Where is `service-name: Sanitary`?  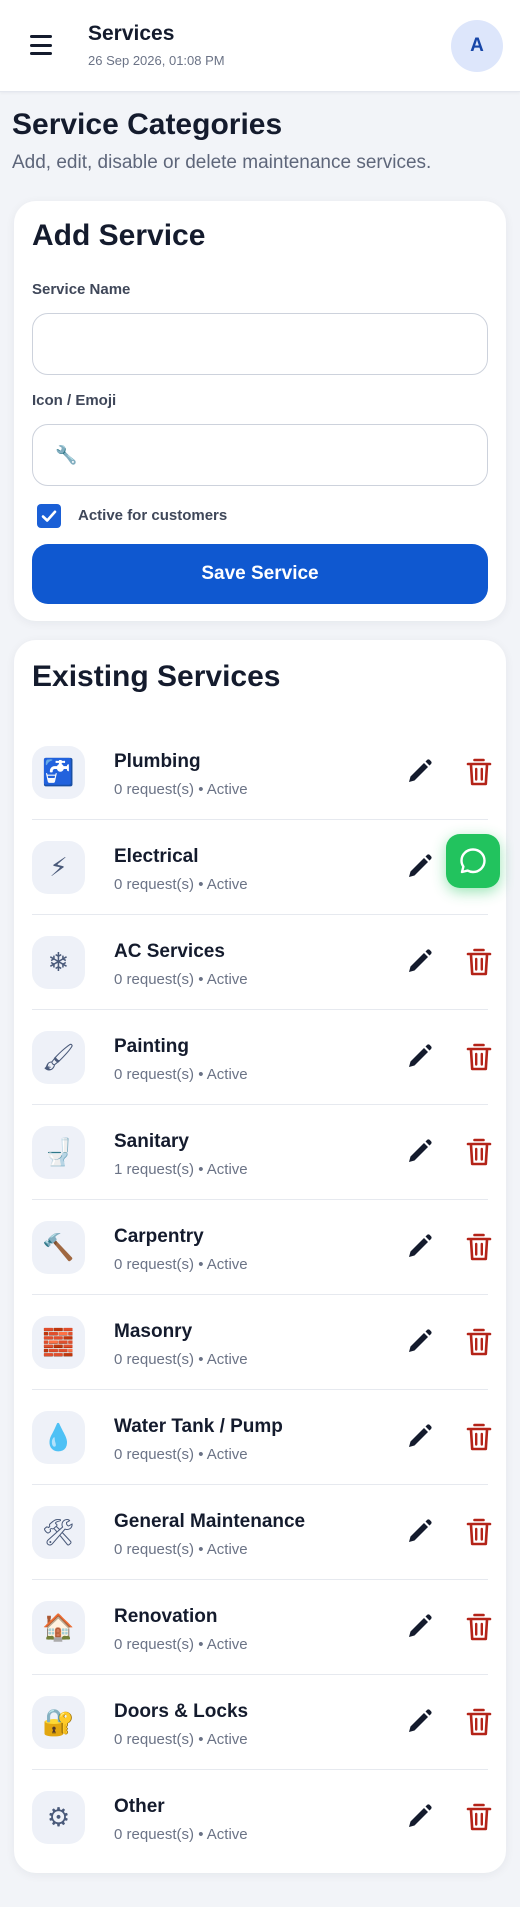
service-name: Sanitary is located at coordinates (151, 1141).